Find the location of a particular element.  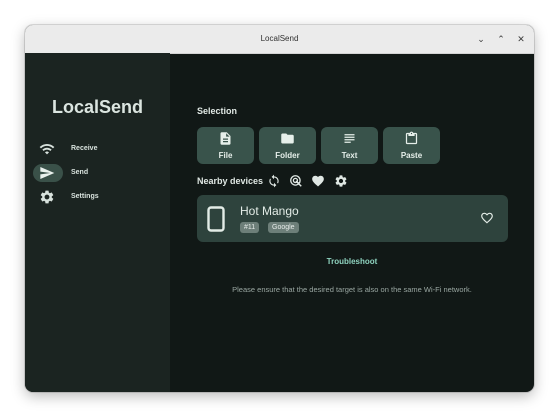

phone-icon is located at coordinates (216, 219).